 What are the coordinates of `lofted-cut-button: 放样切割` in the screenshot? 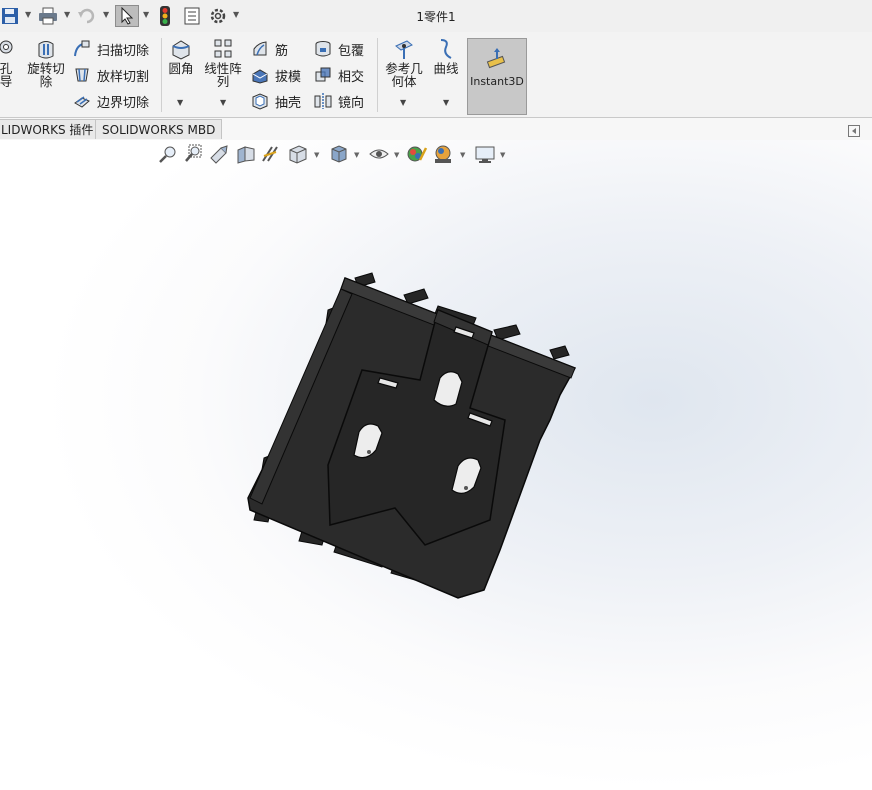 It's located at (111, 75).